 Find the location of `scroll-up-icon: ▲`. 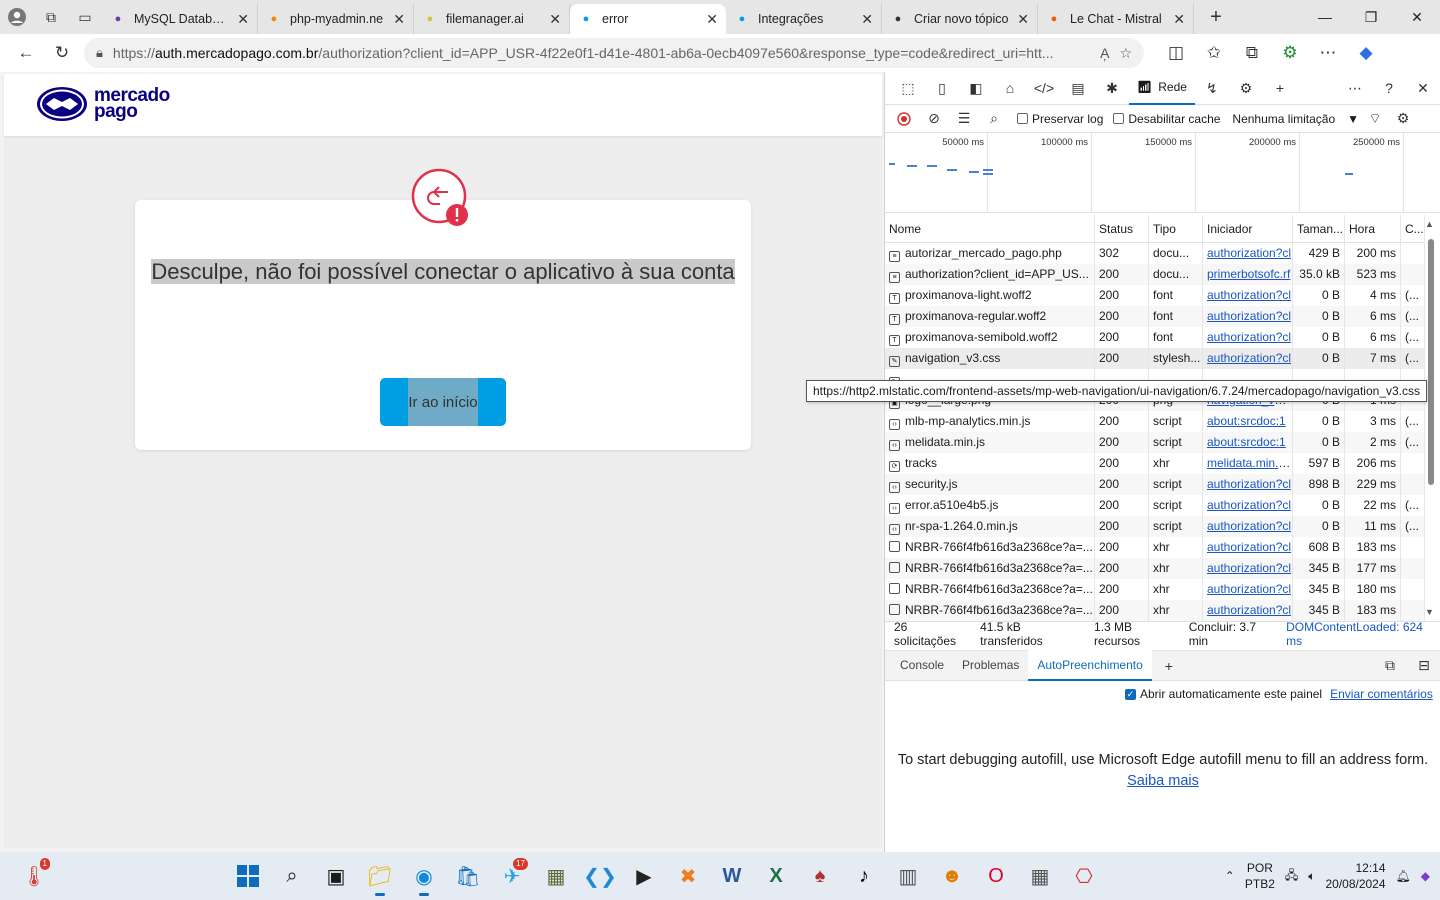

scroll-up-icon: ▲ is located at coordinates (1429, 224).